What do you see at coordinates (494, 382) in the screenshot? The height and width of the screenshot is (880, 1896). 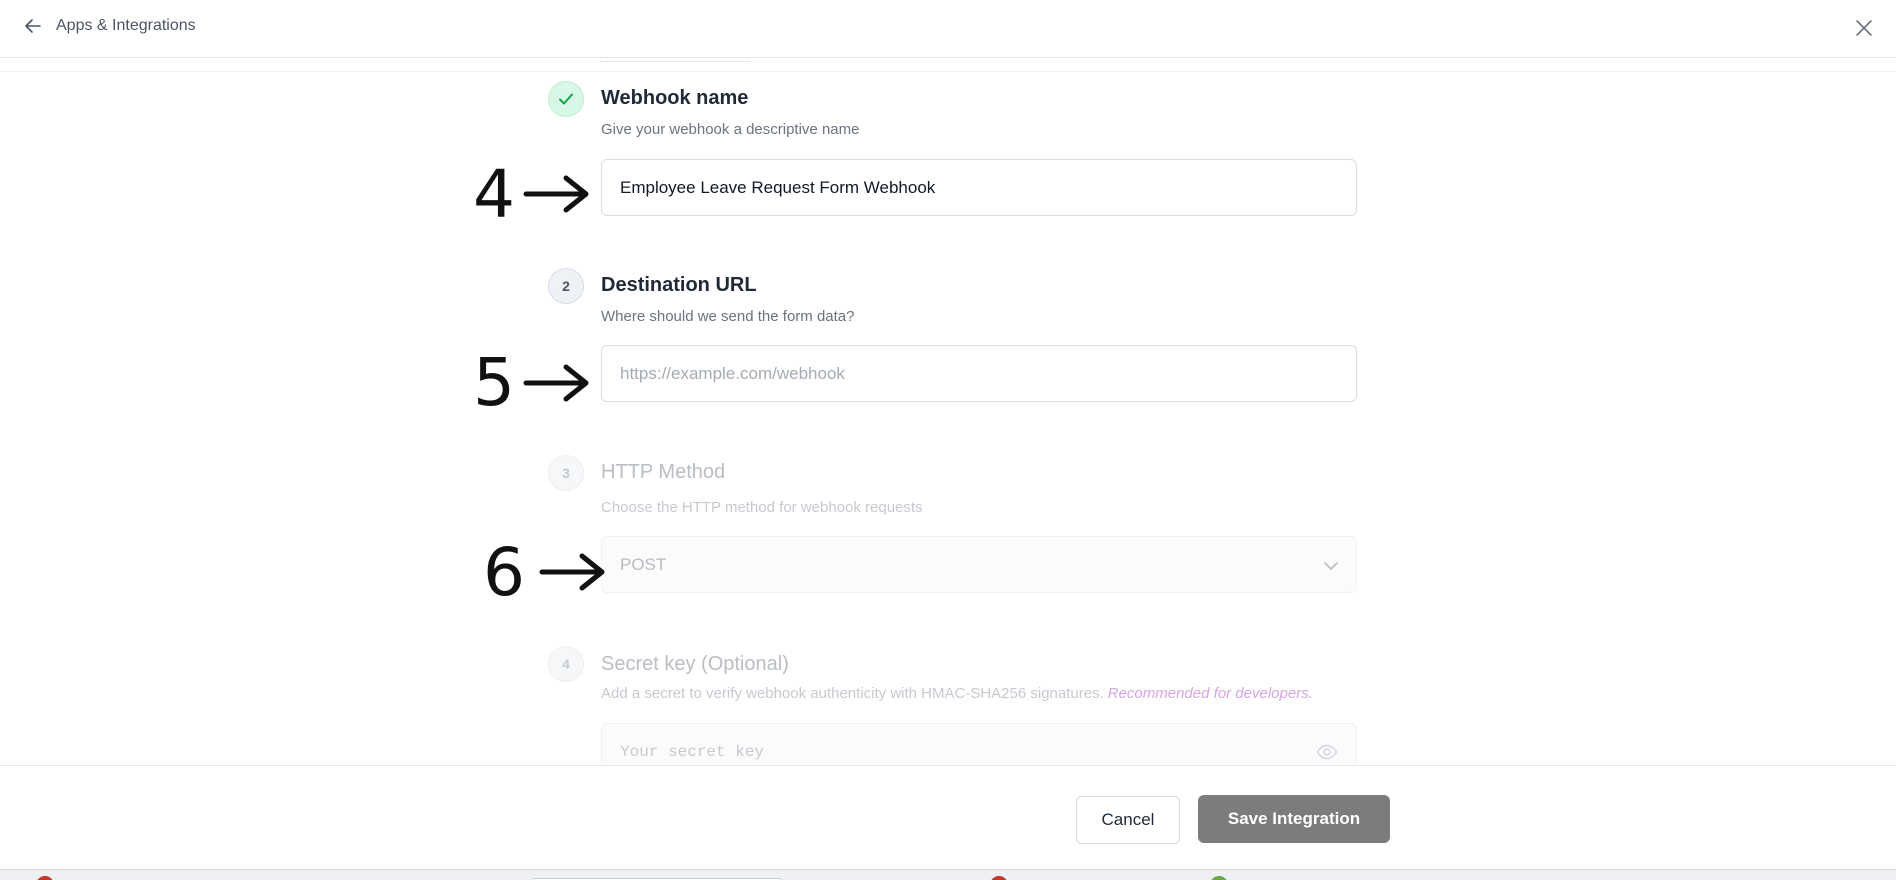 I see `annotation-number-5: 5` at bounding box center [494, 382].